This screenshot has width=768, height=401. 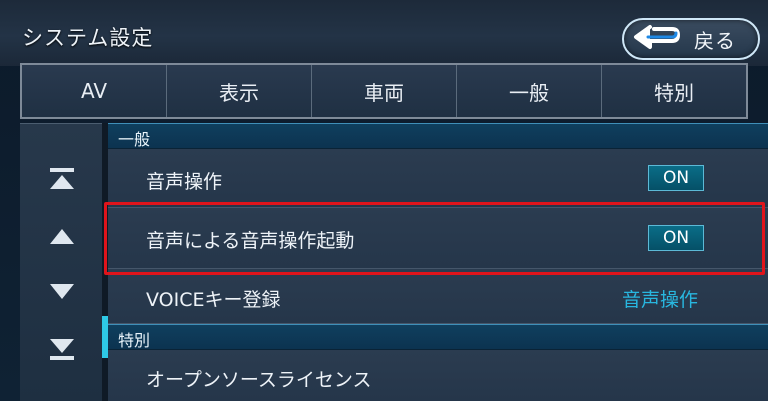 I want to click on scroll-up-icon, so click(x=62, y=236).